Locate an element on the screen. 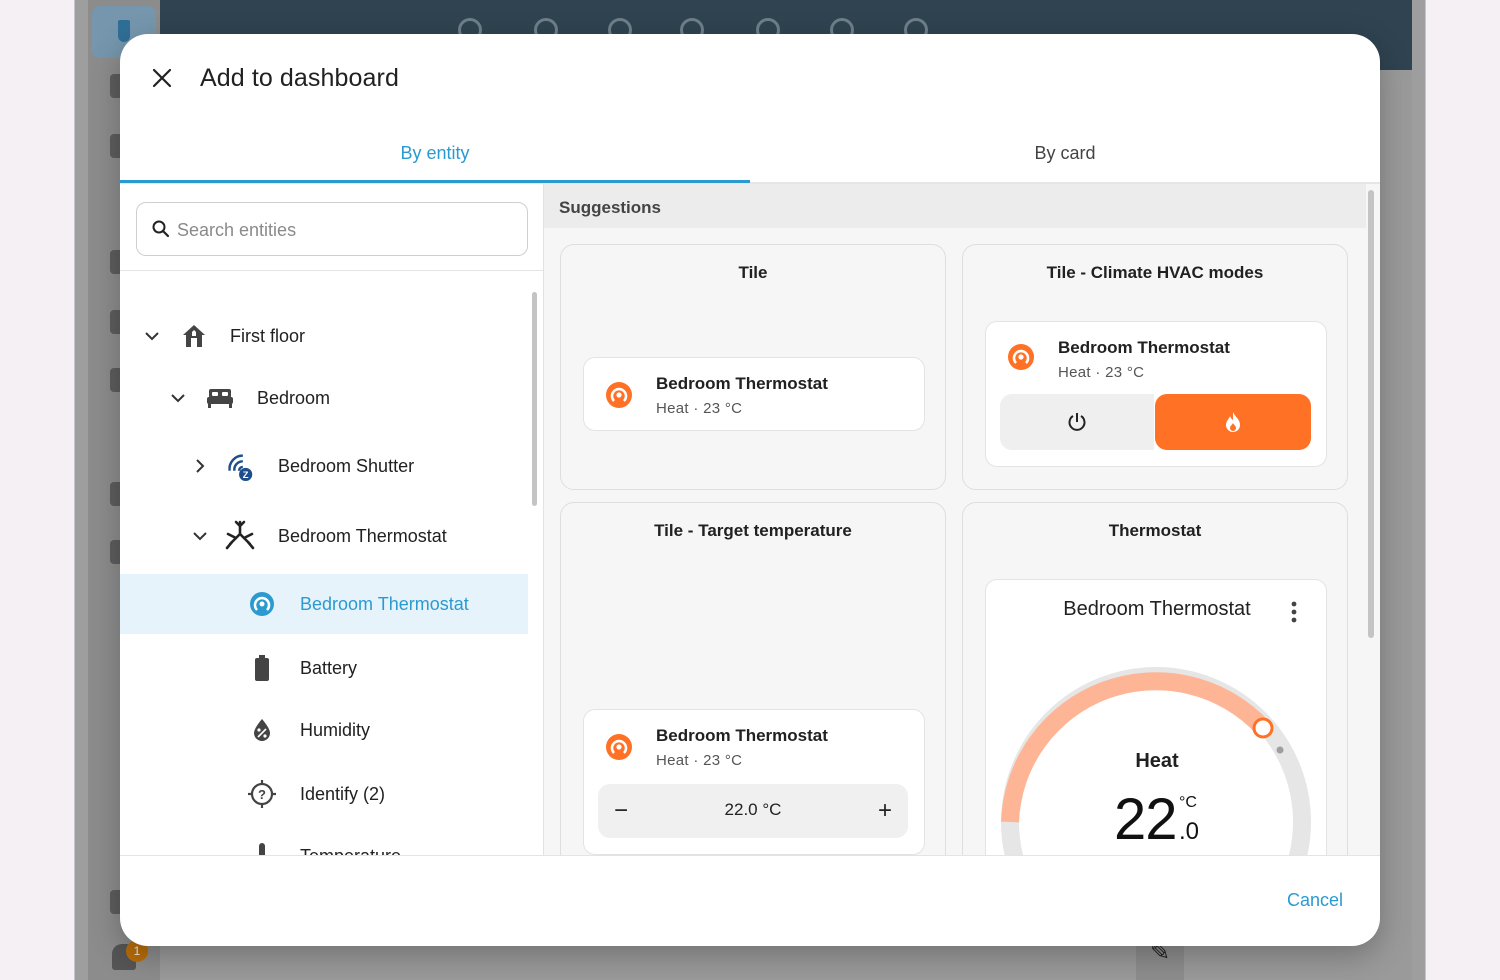 Image resolution: width=1500 pixels, height=980 pixels. snowflake-sun-icon is located at coordinates (240, 536).